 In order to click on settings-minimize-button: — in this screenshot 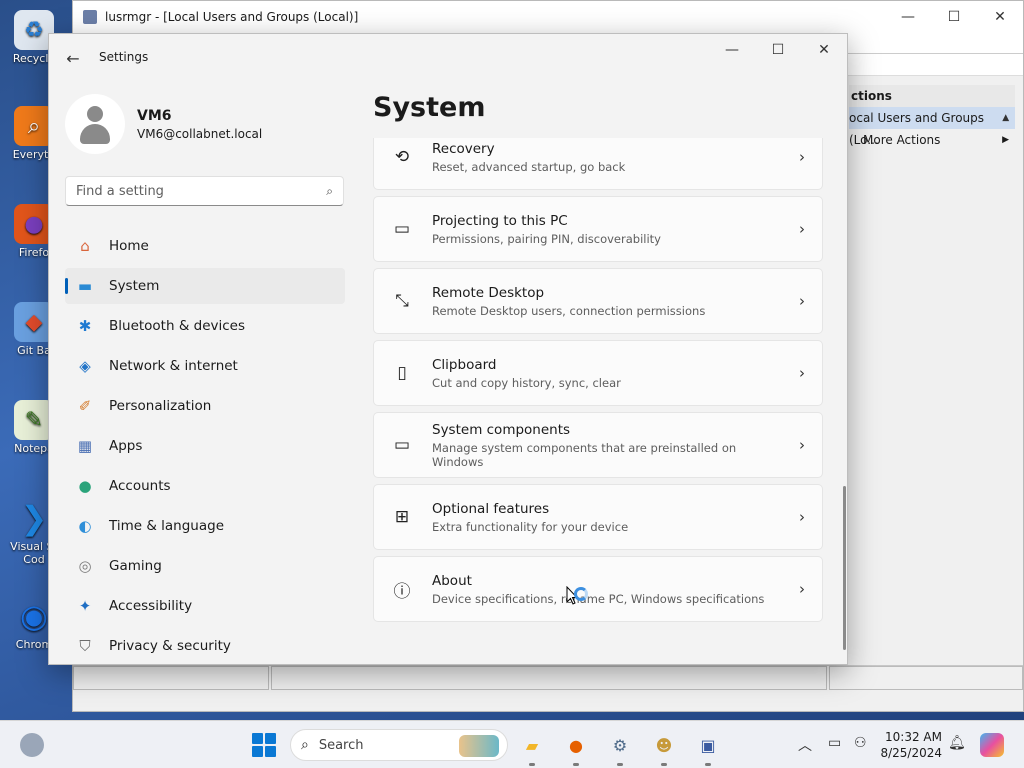, I will do `click(732, 50)`.